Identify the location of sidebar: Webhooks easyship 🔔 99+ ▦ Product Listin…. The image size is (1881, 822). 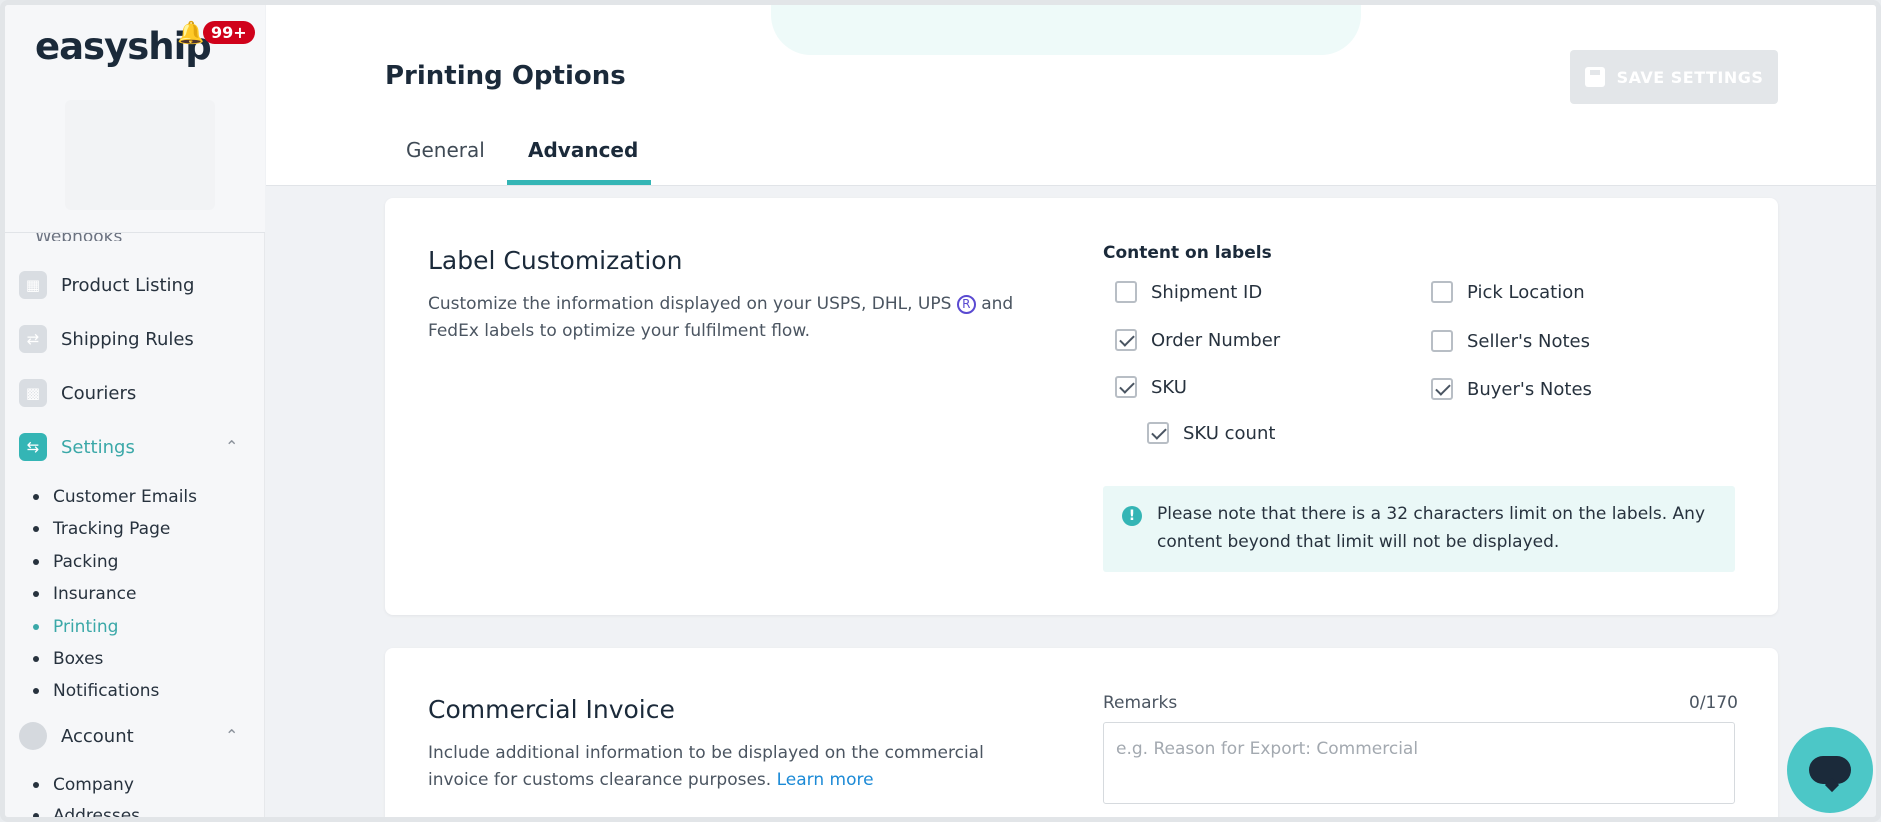
(135, 413).